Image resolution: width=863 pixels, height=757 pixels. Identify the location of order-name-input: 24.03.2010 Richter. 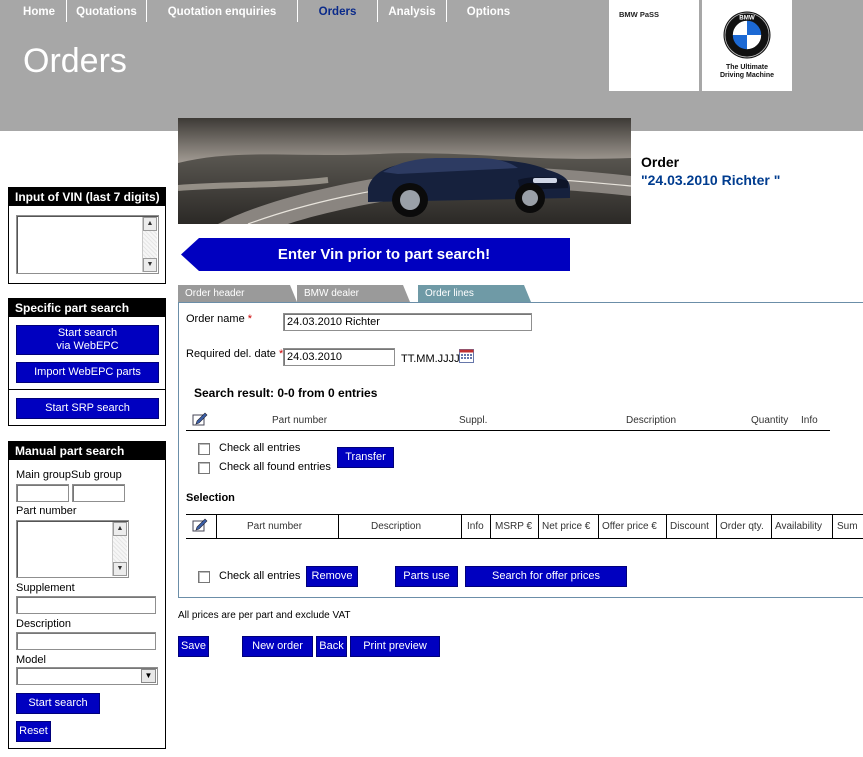
(407, 322).